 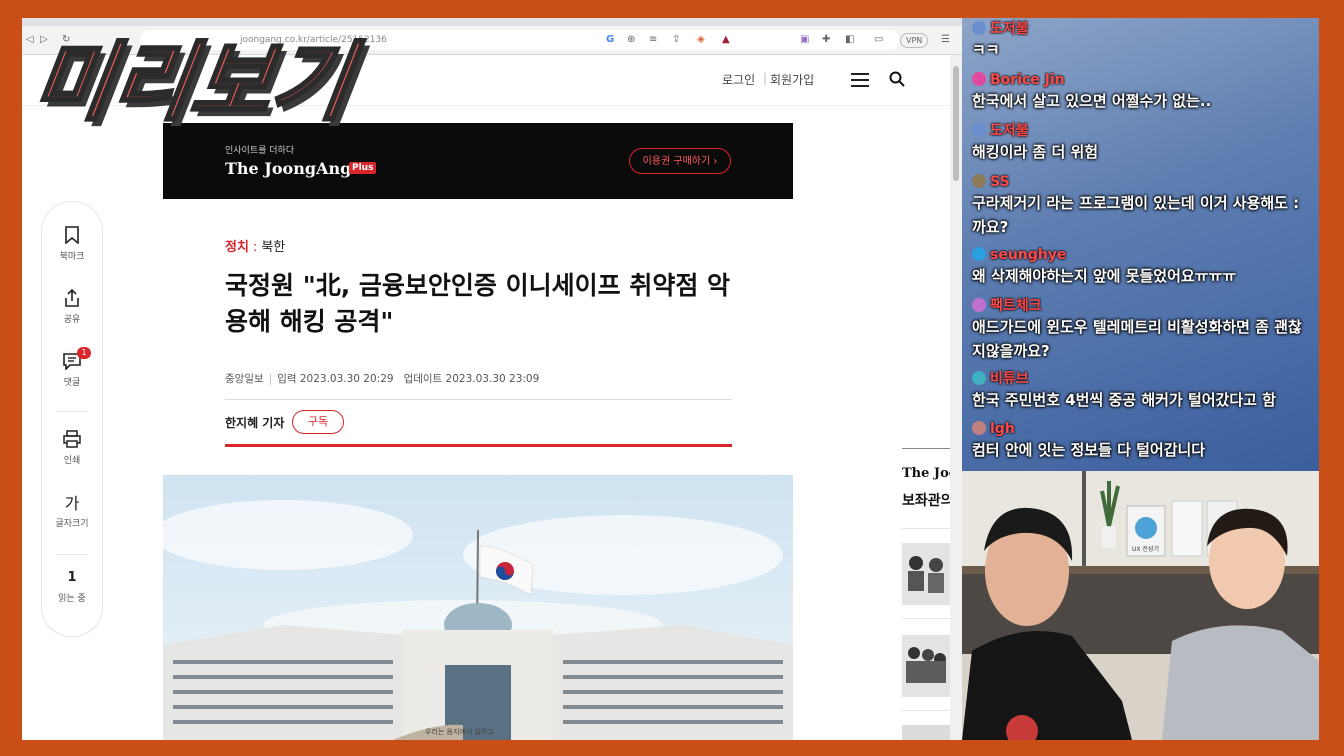 I want to click on login-link: 로그인, so click(x=738, y=79).